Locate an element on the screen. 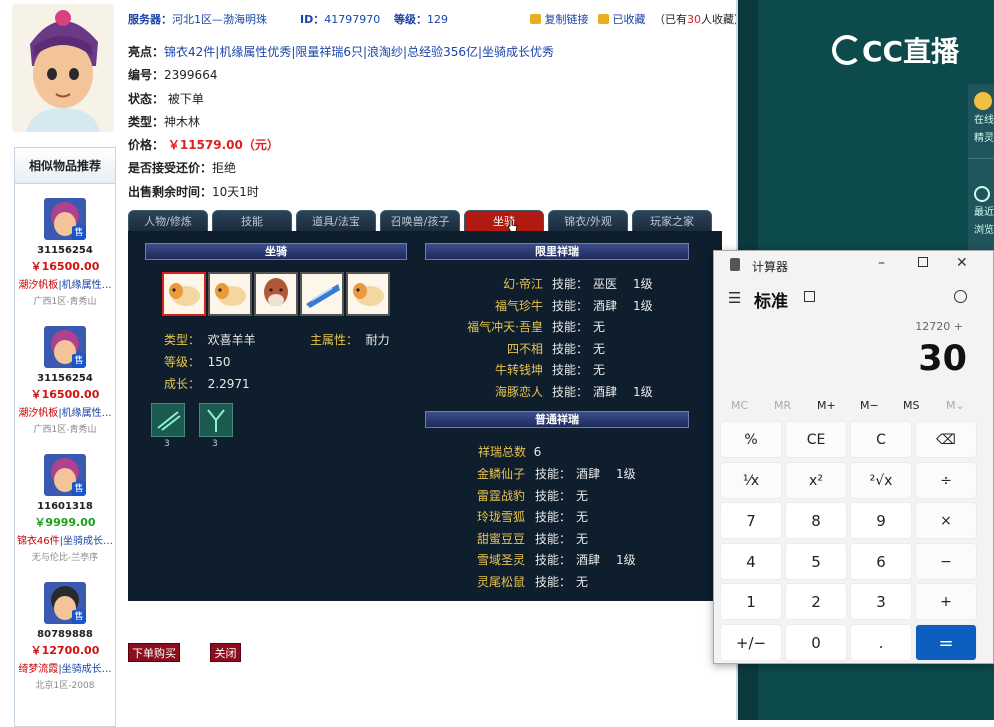 The image size is (994, 727). side-clock-icon is located at coordinates (982, 194).